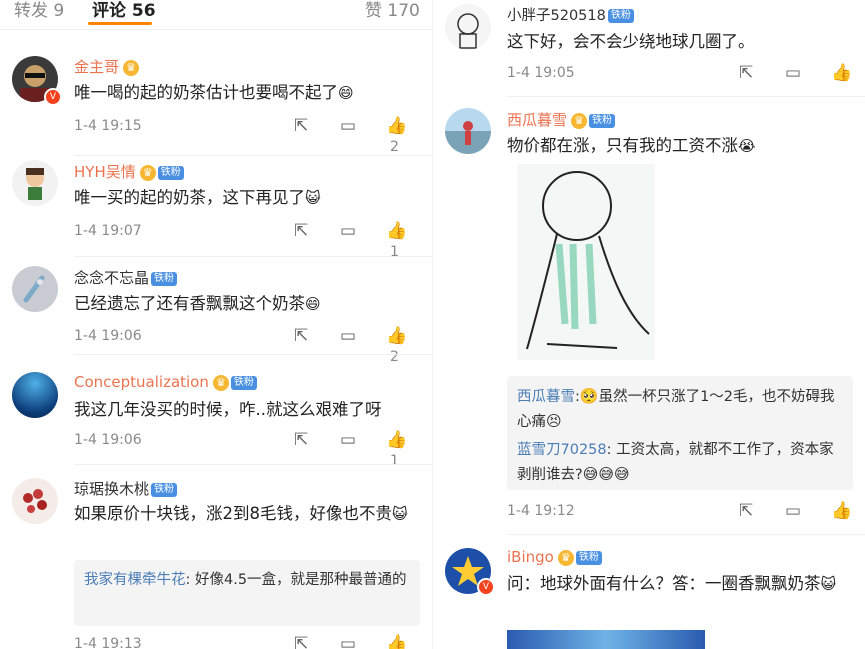 Image resolution: width=865 pixels, height=649 pixels. What do you see at coordinates (676, 408) in the screenshot?
I see `reply-item: 西瓜暮雪:🥺虽然一杯只涨了1～2毛，也不妨碍我心痛😣` at bounding box center [676, 408].